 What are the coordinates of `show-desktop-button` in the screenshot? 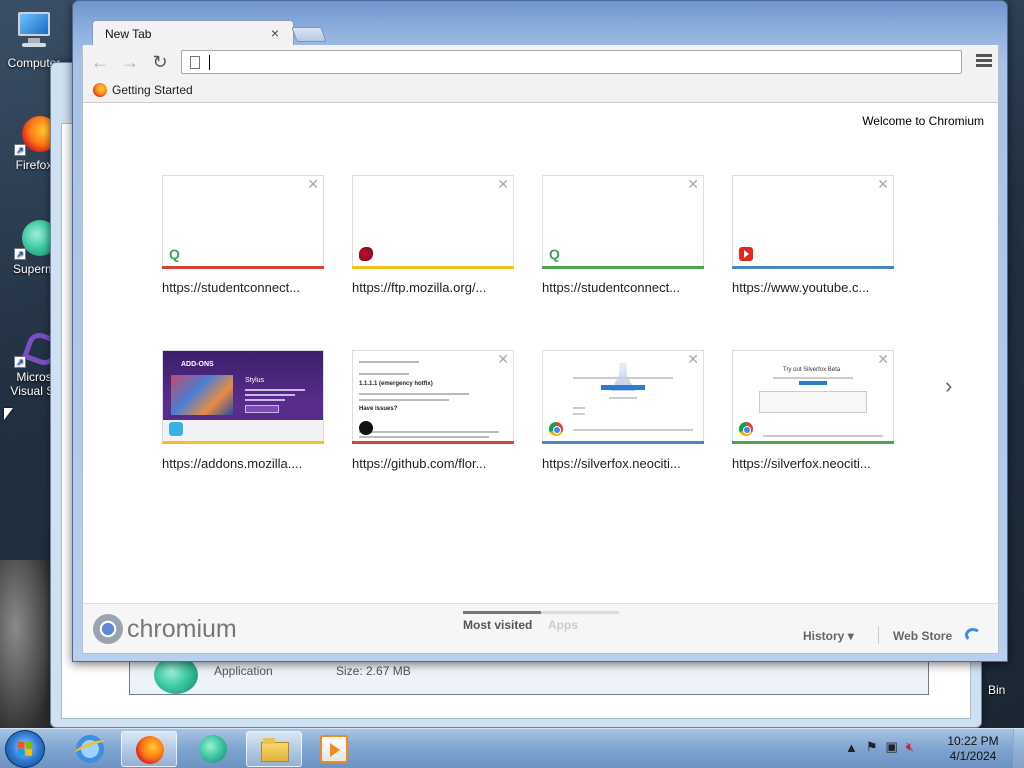 It's located at (1018, 748).